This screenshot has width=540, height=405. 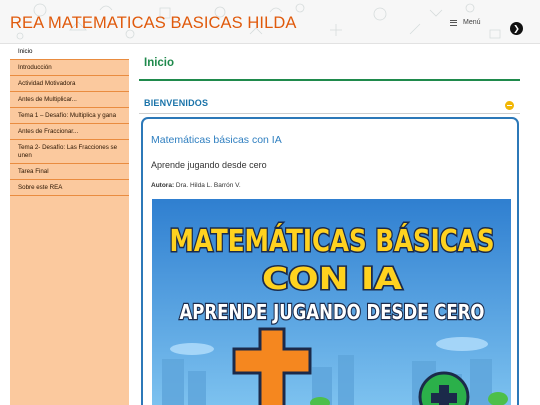 I want to click on card-subtitle: Aprende jugando desde cero, so click(x=209, y=165).